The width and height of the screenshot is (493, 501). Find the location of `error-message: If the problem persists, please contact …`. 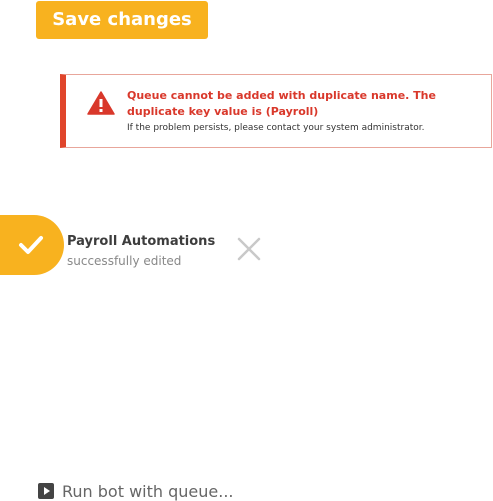

error-message: If the problem persists, please contact … is located at coordinates (276, 128).